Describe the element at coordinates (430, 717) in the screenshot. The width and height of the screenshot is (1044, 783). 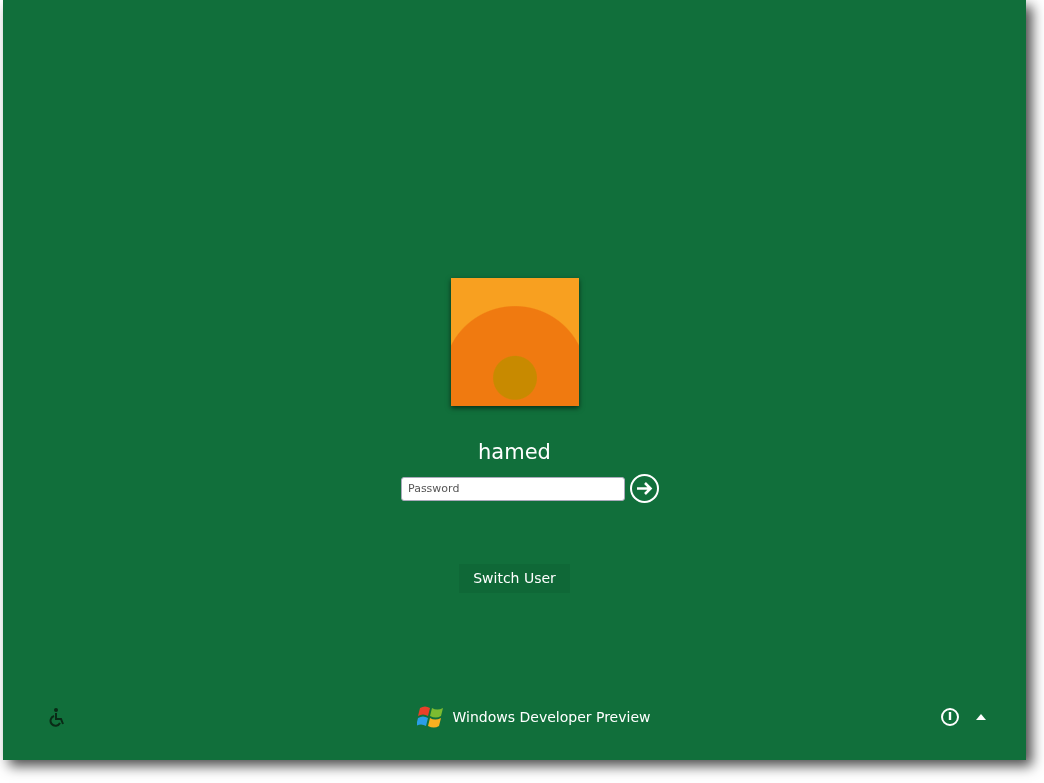
I see `windows-logo-icon` at that location.